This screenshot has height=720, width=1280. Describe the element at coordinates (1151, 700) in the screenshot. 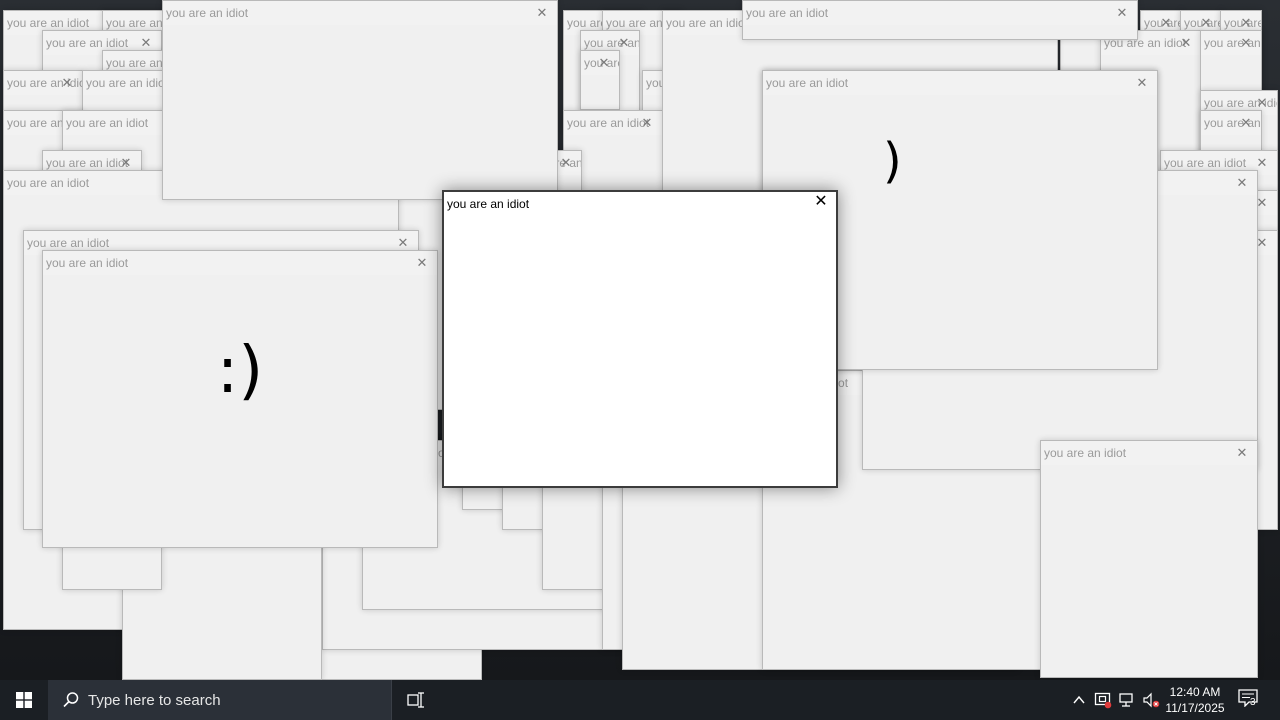

I see `volume-muted-icon` at that location.